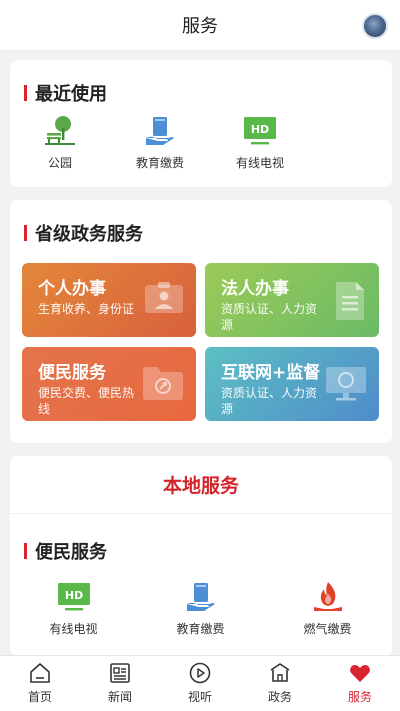  Describe the element at coordinates (120, 673) in the screenshot. I see `news-icon` at that location.